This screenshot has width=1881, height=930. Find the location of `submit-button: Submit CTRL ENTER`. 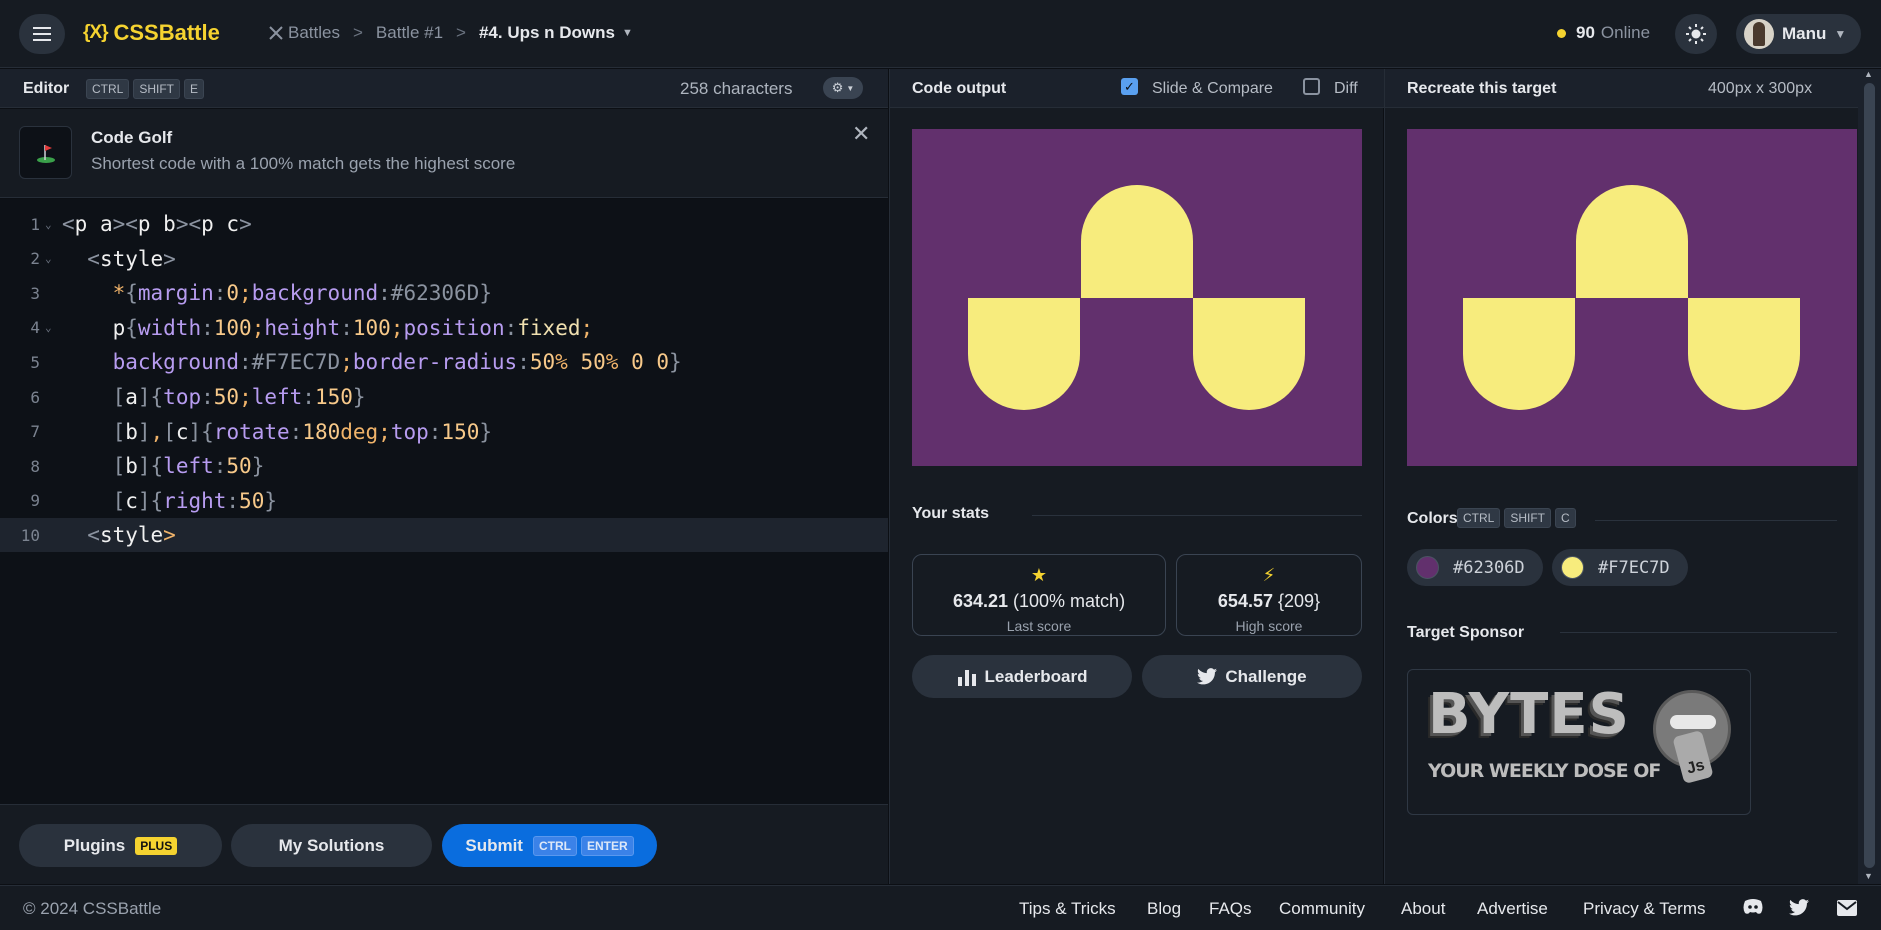

submit-button: Submit CTRL ENTER is located at coordinates (549, 845).